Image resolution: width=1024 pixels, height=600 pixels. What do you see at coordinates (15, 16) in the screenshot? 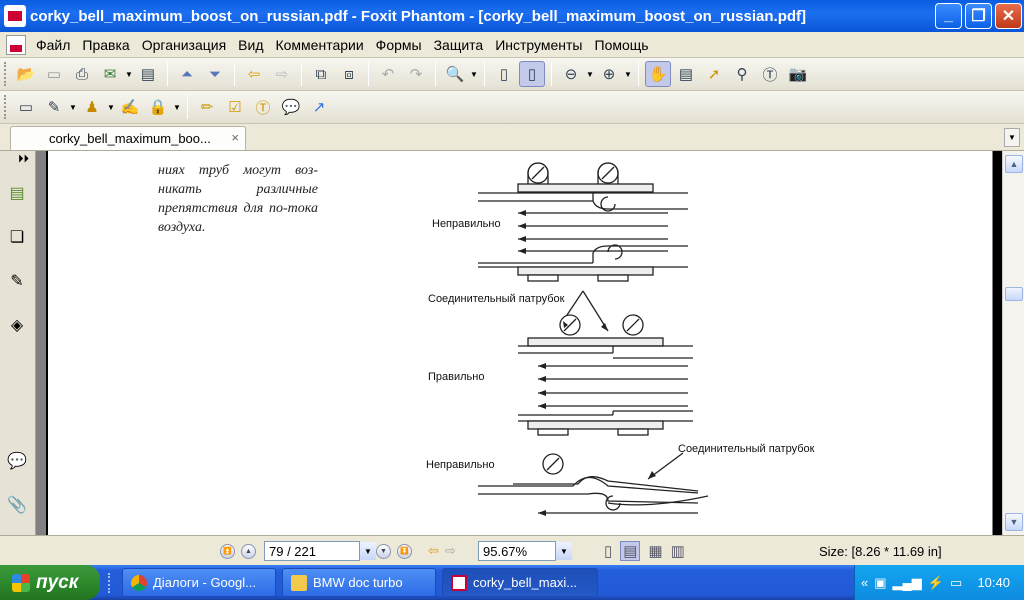
I see `foxit-app-icon` at bounding box center [15, 16].